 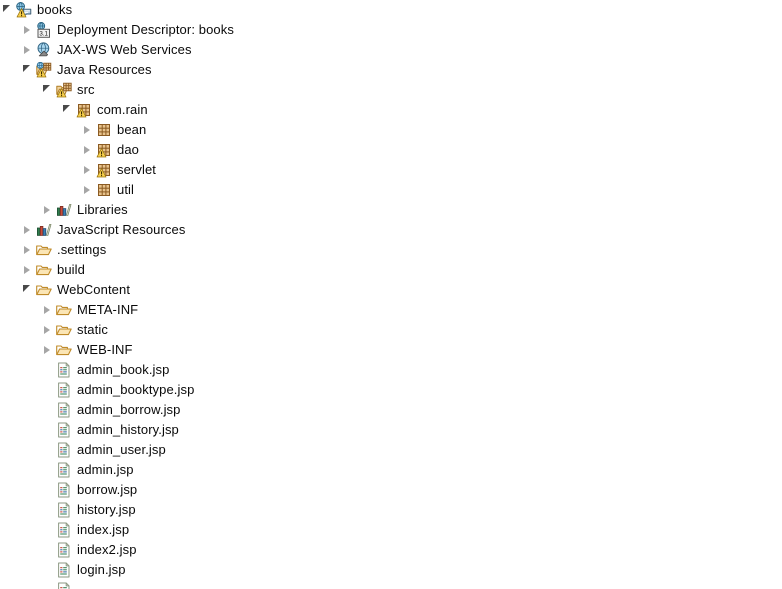 What do you see at coordinates (128, 149) in the screenshot?
I see `tree-item-label: dao` at bounding box center [128, 149].